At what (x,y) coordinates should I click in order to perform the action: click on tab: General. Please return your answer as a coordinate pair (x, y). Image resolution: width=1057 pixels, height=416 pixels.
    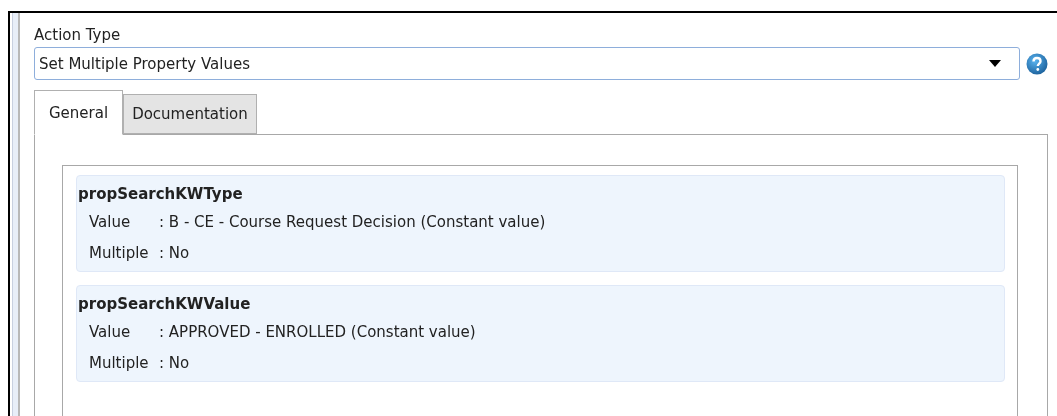
    Looking at the image, I should click on (79, 112).